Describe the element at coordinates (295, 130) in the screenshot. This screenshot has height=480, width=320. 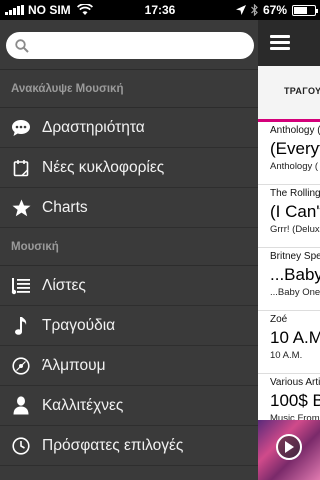
I see `track-artist: Anthology (` at that location.